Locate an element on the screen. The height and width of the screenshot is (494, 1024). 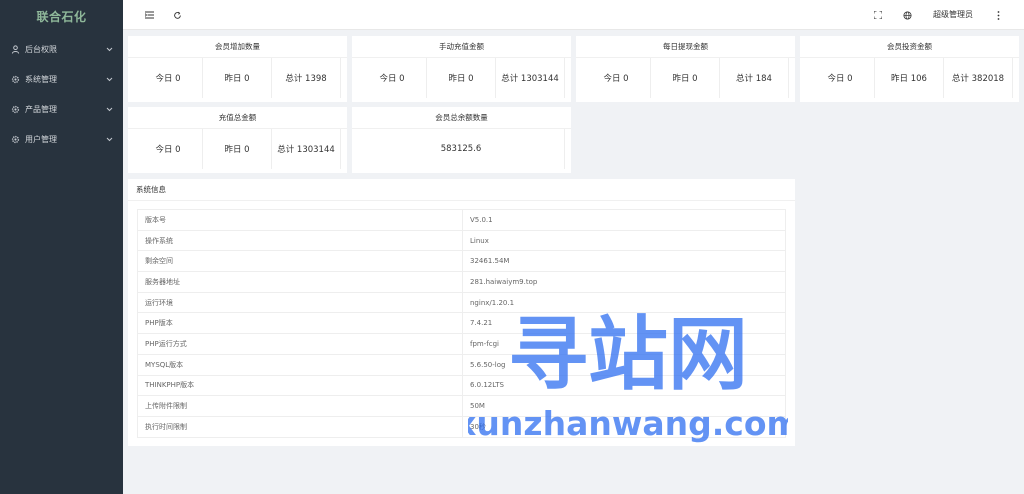
stat-card-manual-recharge: 手动充值金额 今日 0 昨日 0 总计 1303144 is located at coordinates (461, 69).